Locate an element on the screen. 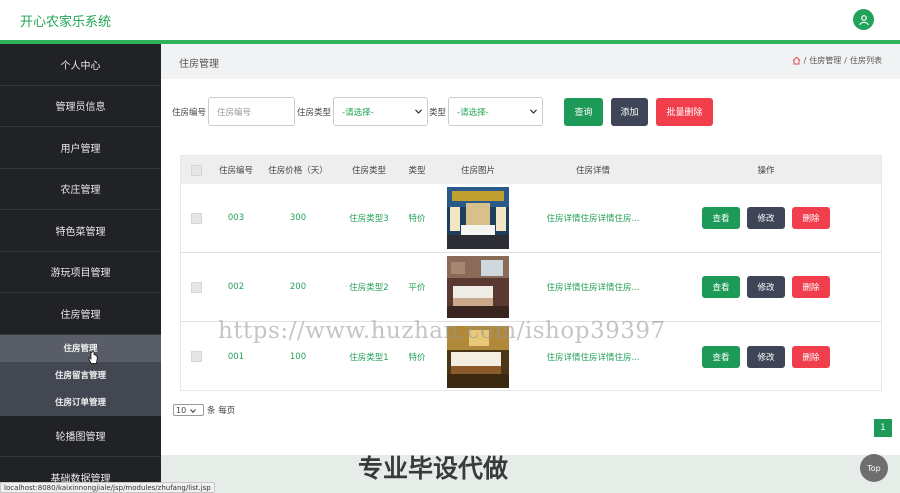 The width and height of the screenshot is (900, 493). page-size-control: 10 条 每页 is located at coordinates (204, 410).